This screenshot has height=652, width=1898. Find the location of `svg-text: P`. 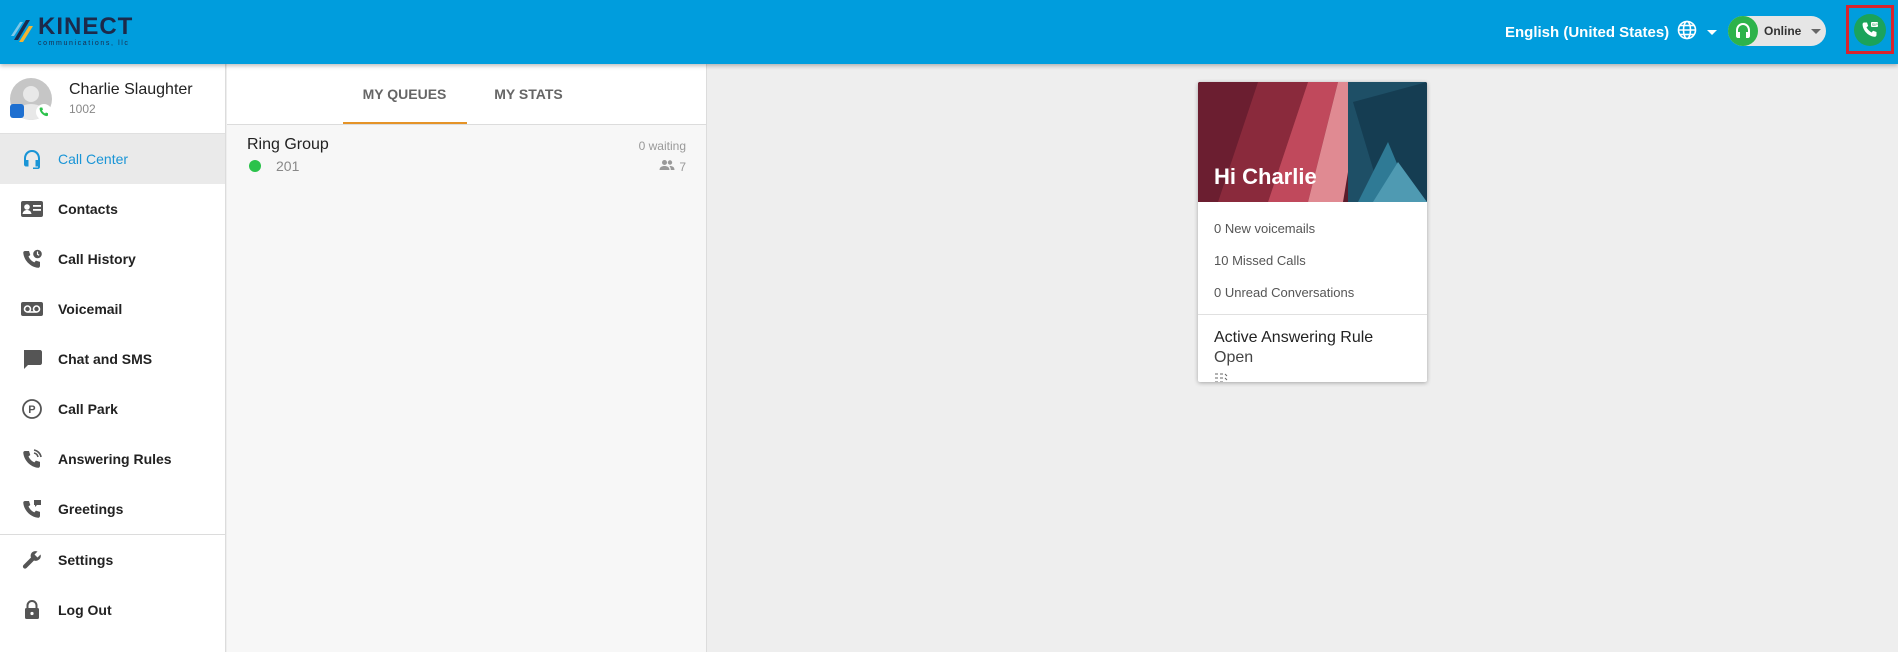

svg-text: P is located at coordinates (31, 410).